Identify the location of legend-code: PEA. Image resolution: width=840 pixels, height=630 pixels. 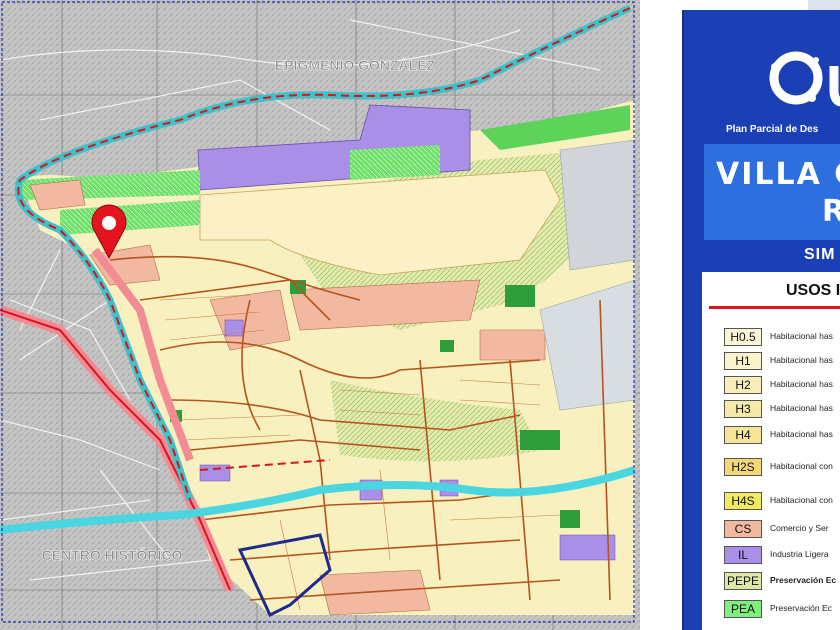
(743, 609).